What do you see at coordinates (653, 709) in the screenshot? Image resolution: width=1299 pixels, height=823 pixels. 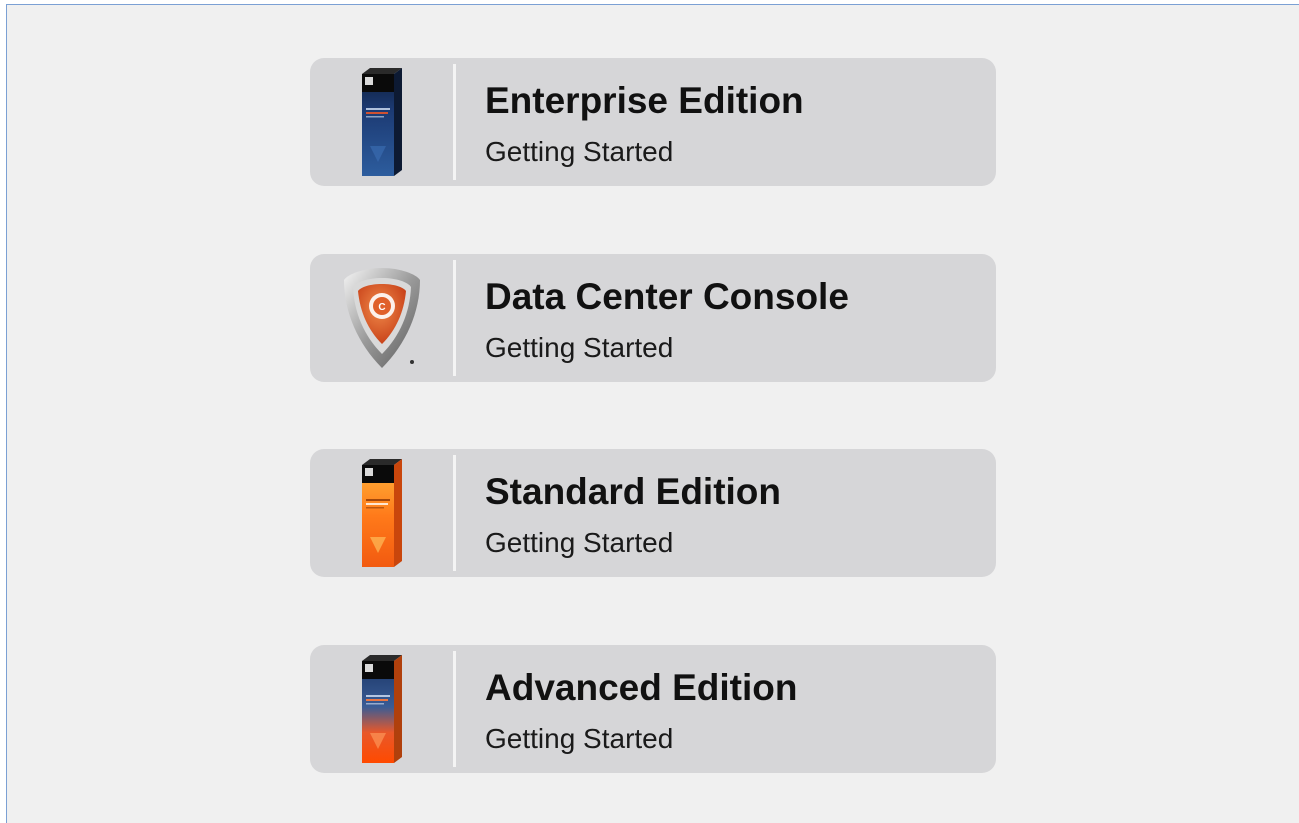 I see `advanced-edition-card: Advanced Edition Getting Started` at bounding box center [653, 709].